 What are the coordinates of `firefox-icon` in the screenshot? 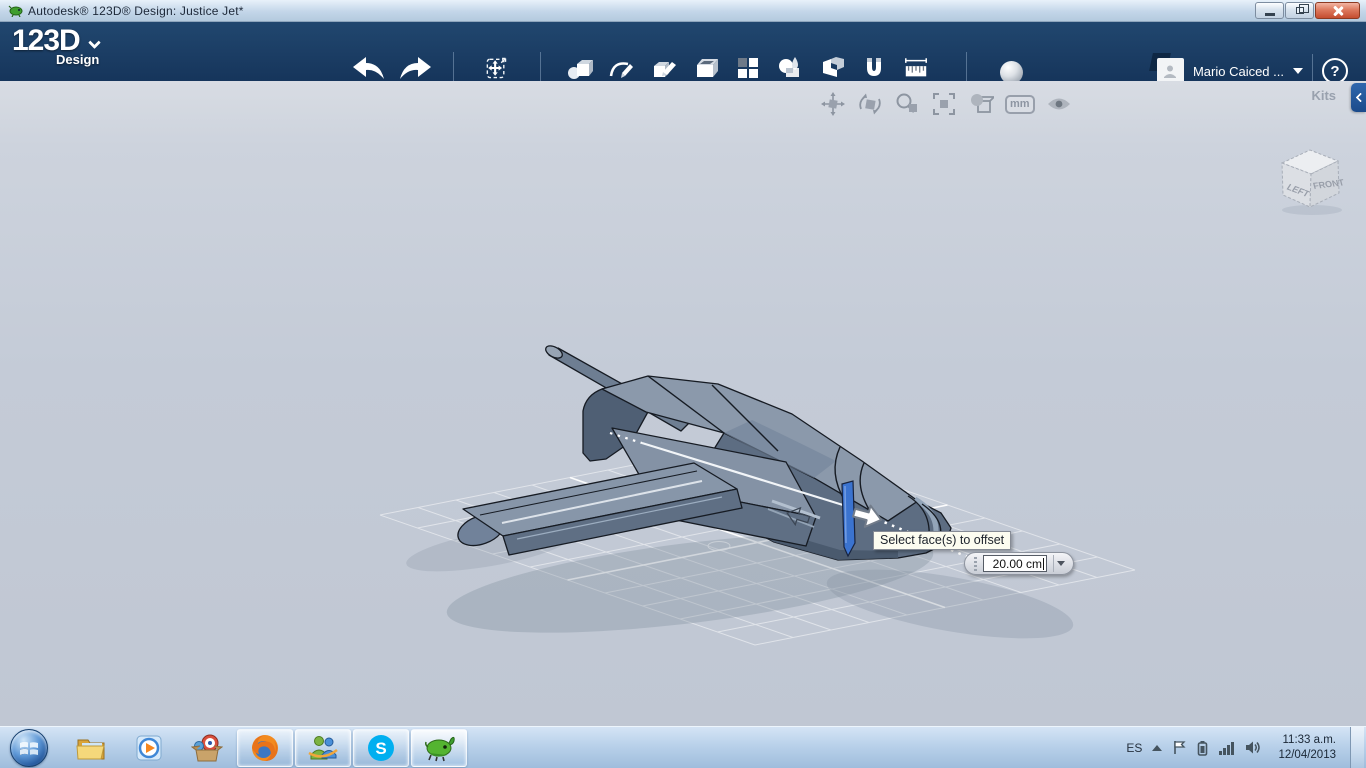 It's located at (265, 747).